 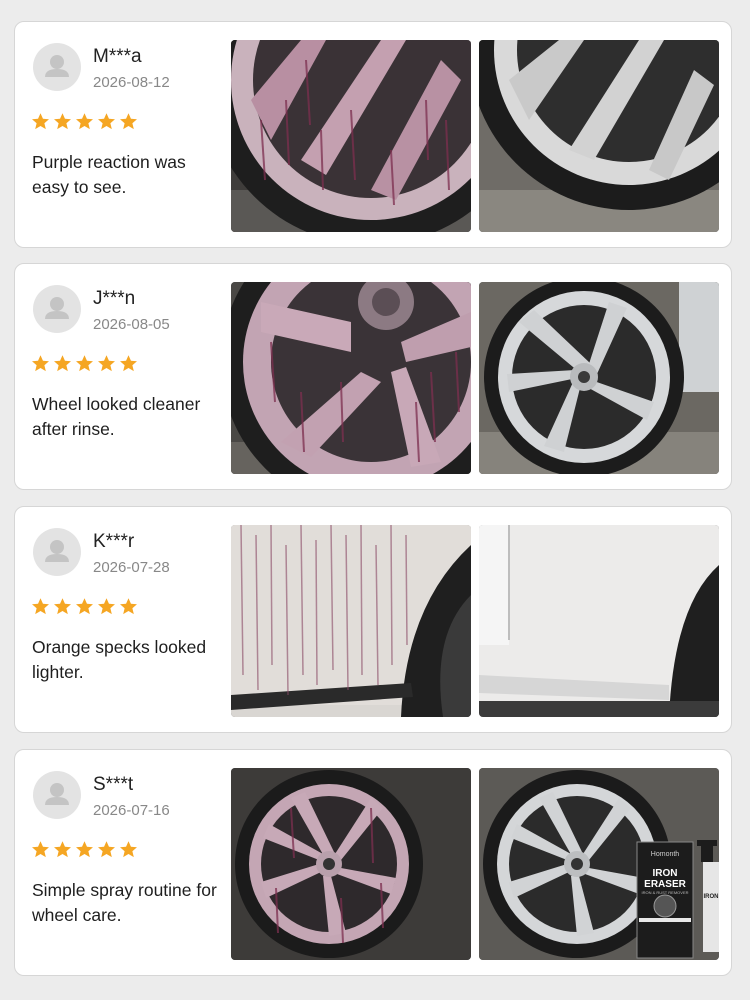 I want to click on reviewer-name: K***r, so click(x=114, y=541).